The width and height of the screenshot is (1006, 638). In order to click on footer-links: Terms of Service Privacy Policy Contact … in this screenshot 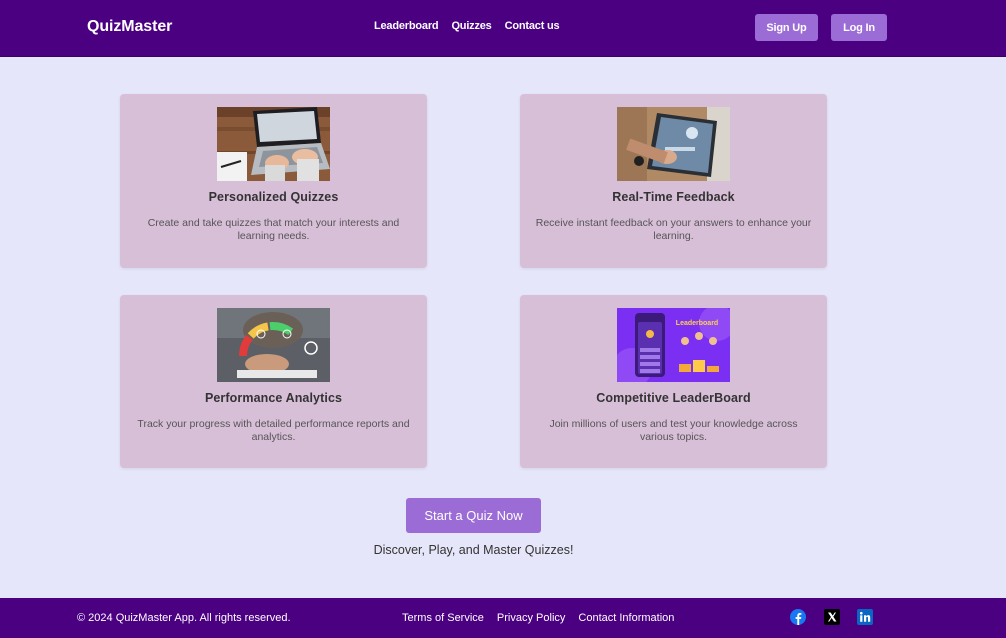, I will do `click(538, 618)`.